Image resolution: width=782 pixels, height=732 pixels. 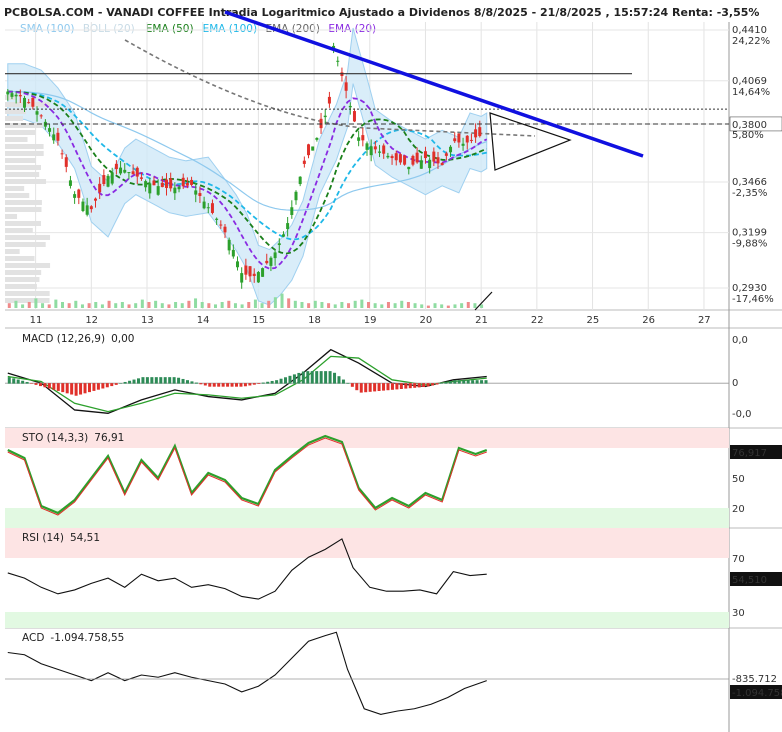 I want to click on macd-tick-label: 0, so click(x=735, y=383).